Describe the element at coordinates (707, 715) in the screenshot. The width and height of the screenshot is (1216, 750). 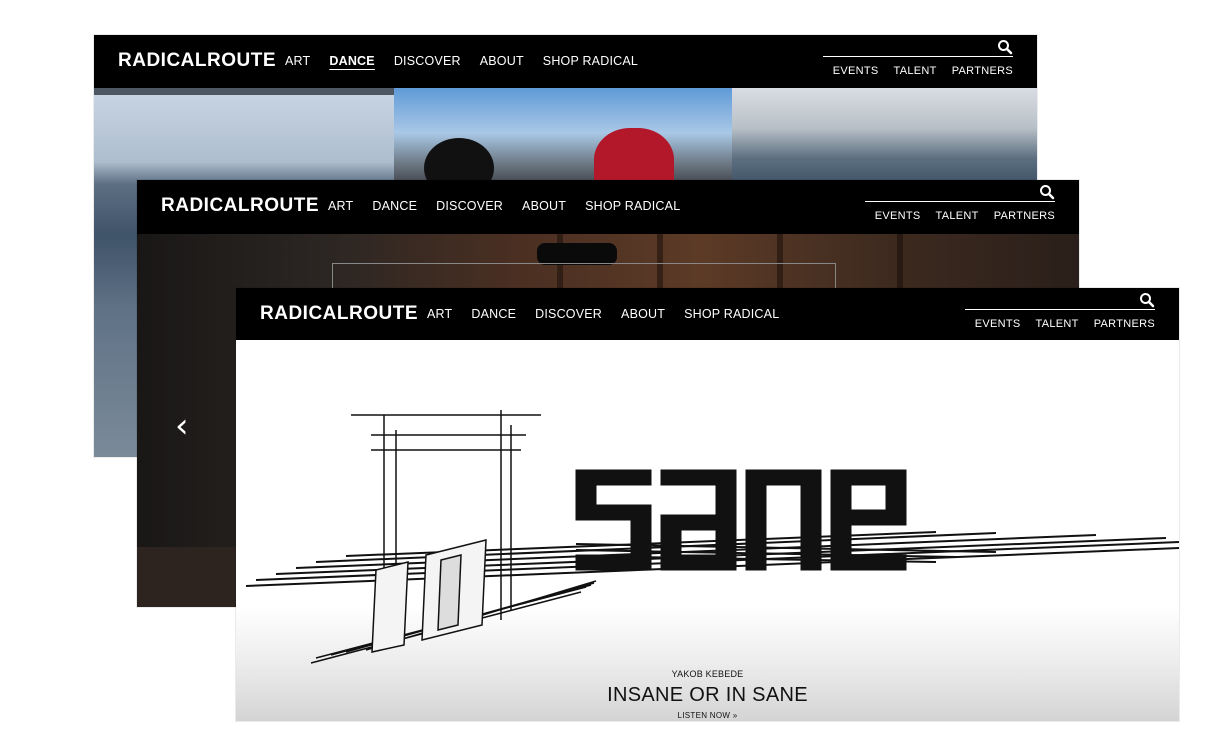
I see `listen-now-link: LISTEN NOW »` at that location.